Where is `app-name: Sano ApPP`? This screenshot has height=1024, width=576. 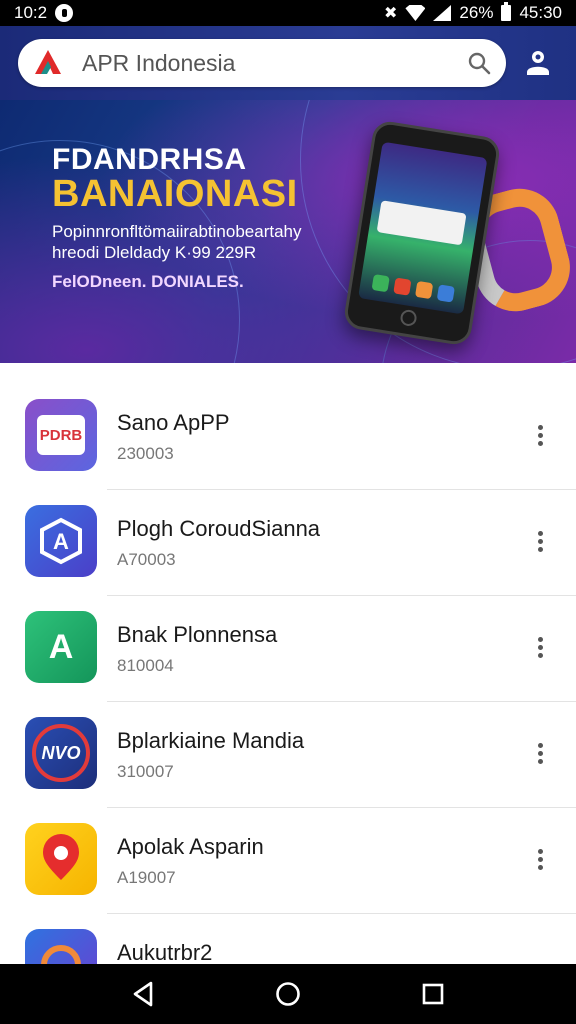
app-name: Sano ApPP is located at coordinates (173, 422).